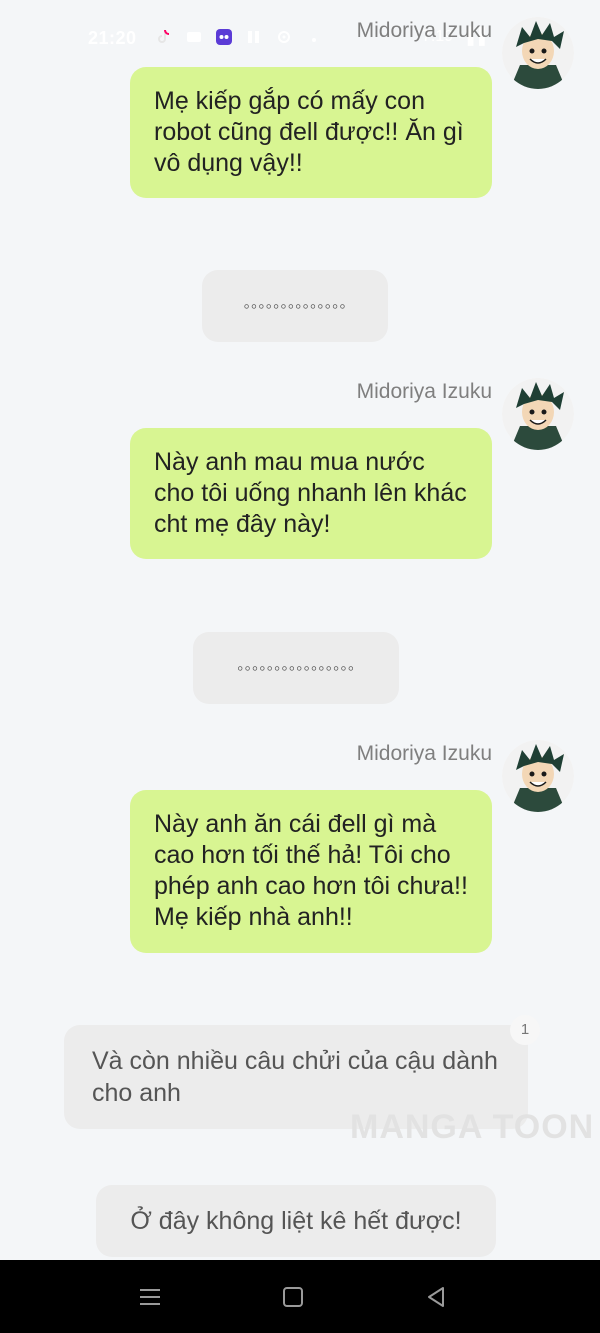  What do you see at coordinates (239, 37) in the screenshot?
I see `status-icons` at bounding box center [239, 37].